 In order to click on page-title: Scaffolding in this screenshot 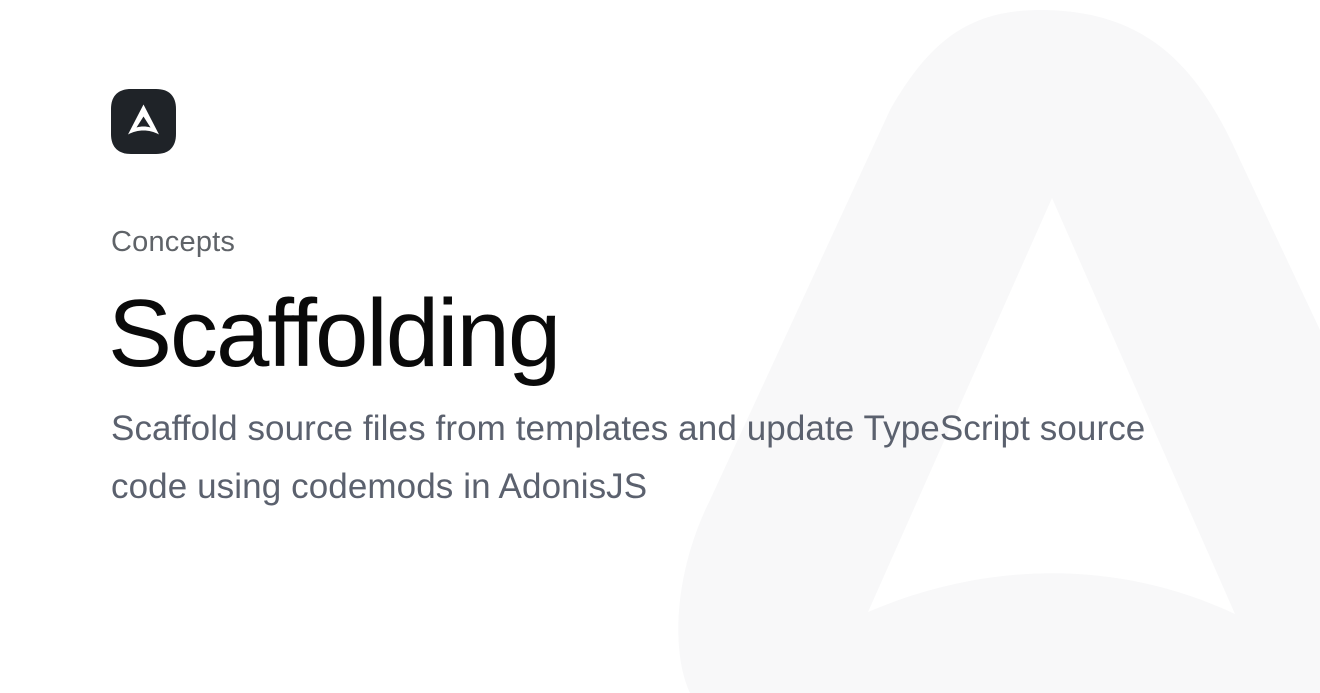, I will do `click(334, 333)`.